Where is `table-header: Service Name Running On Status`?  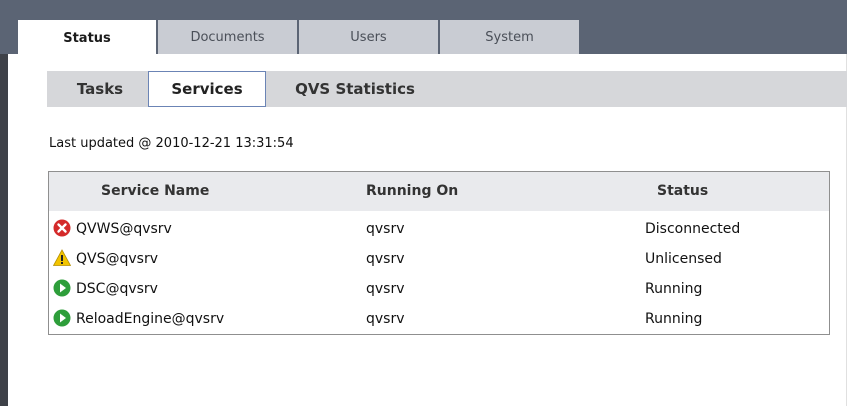 table-header: Service Name Running On Status is located at coordinates (439, 191).